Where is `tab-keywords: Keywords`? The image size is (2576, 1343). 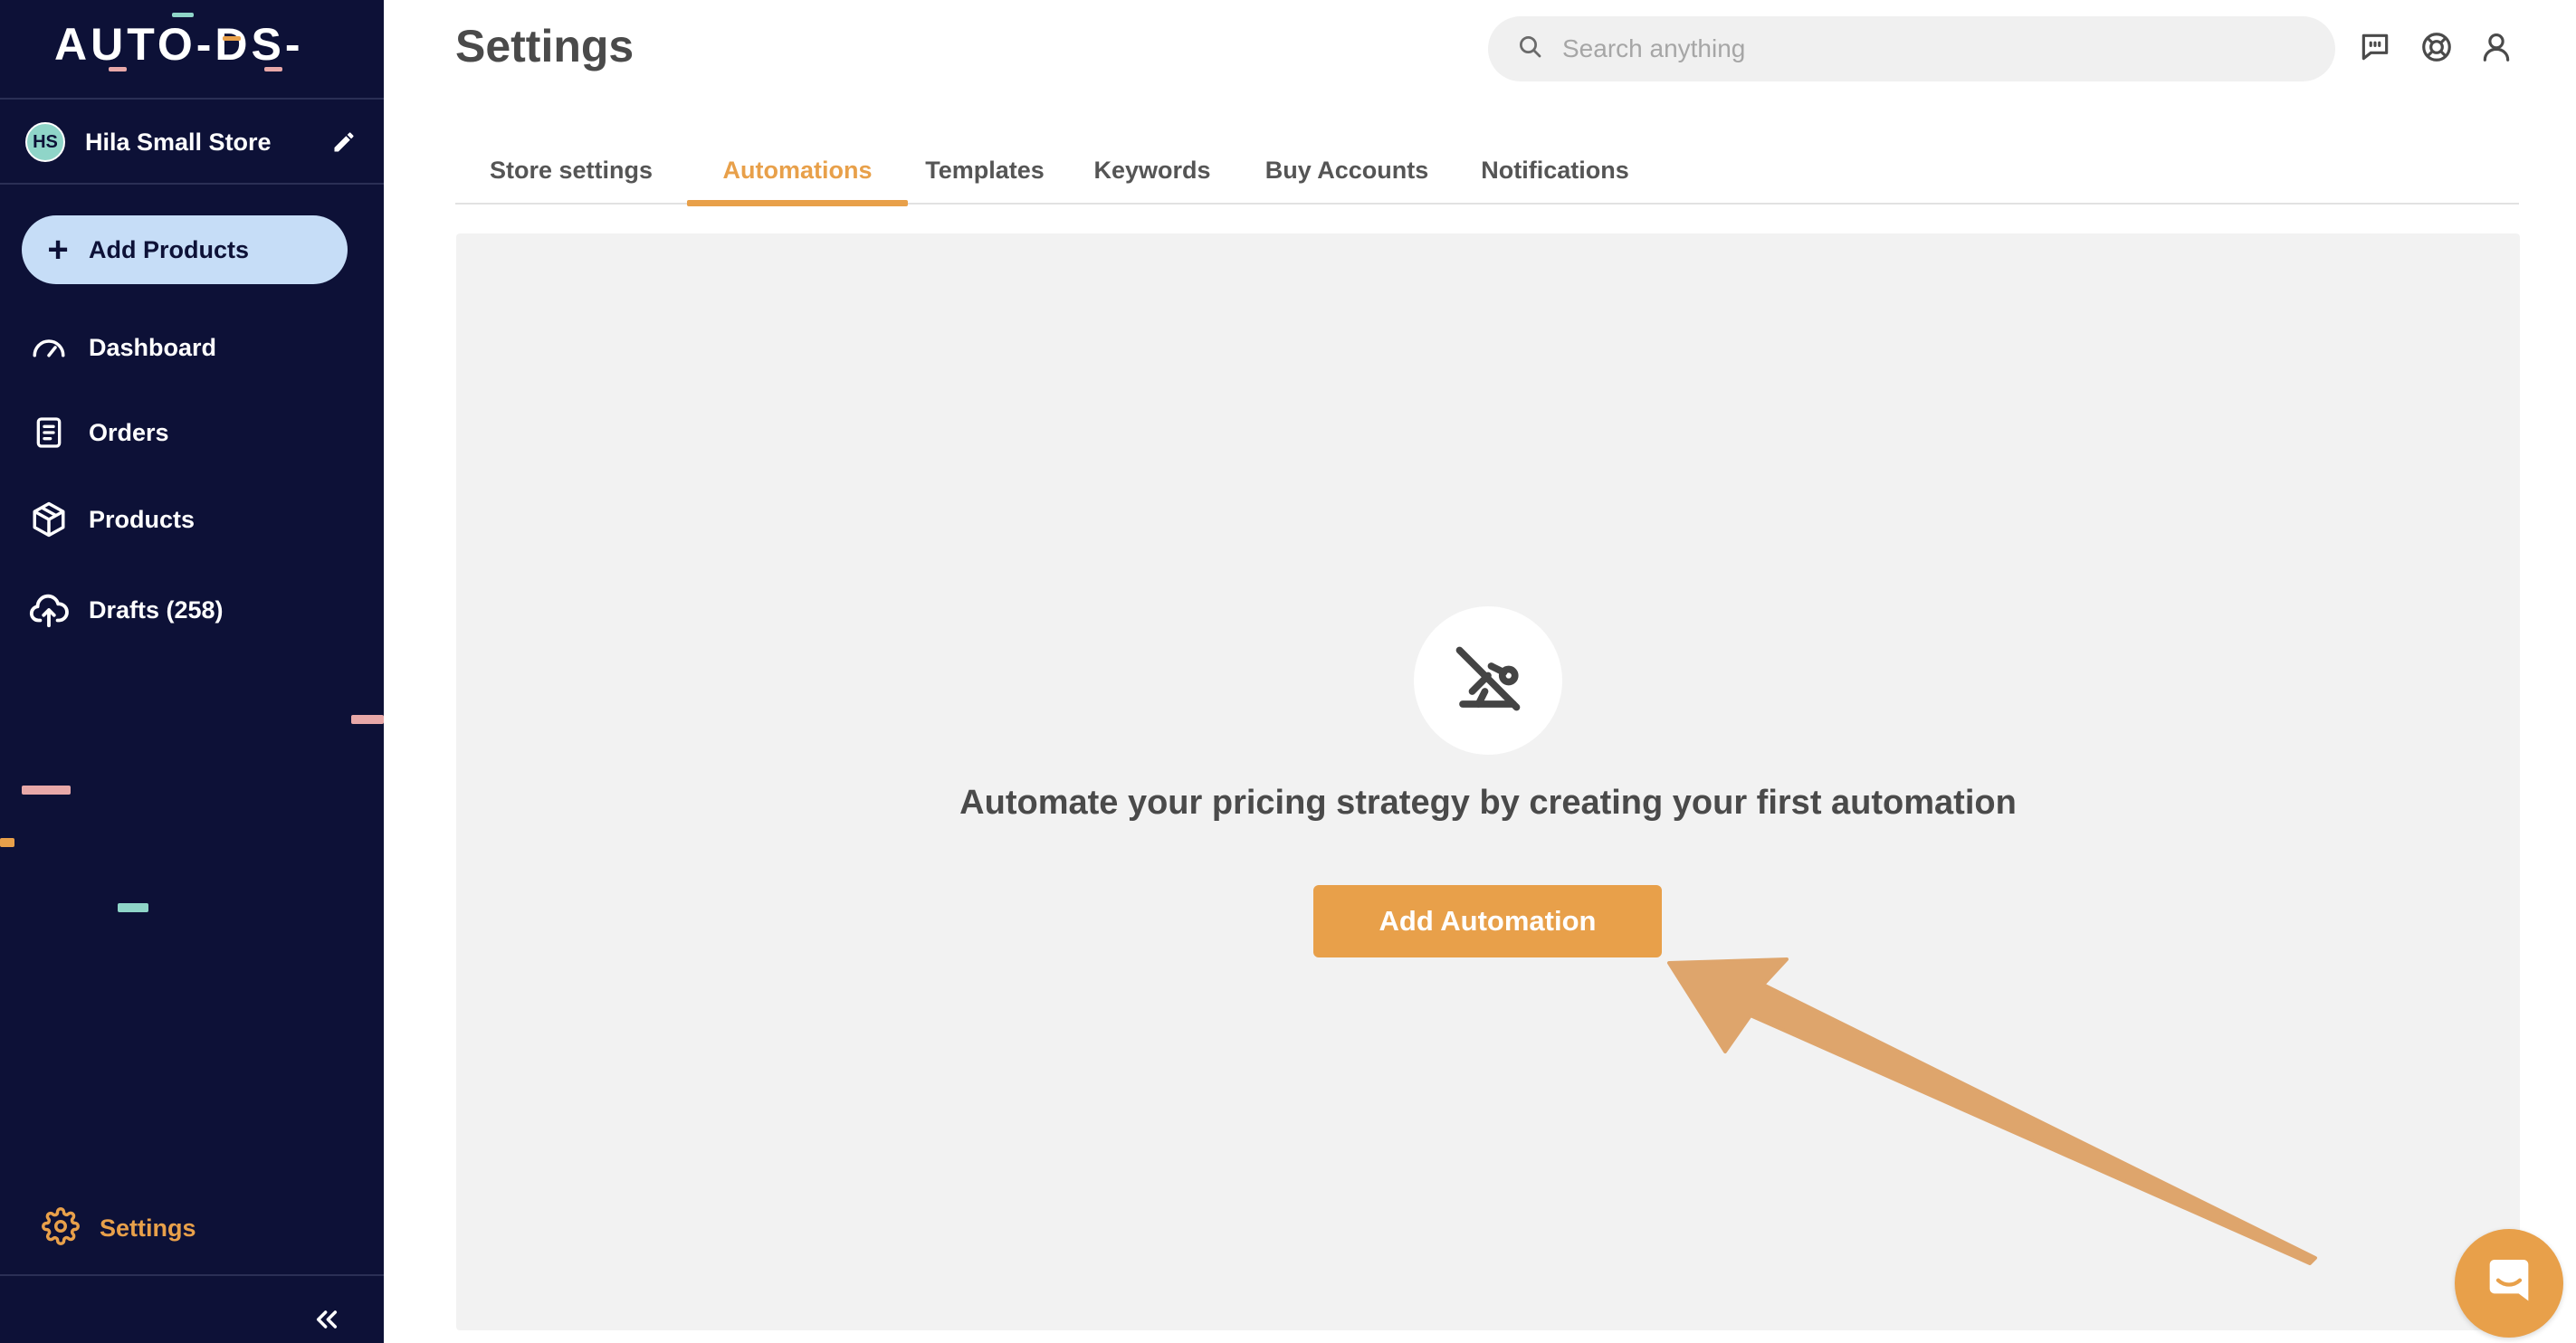
tab-keywords: Keywords is located at coordinates (1152, 170).